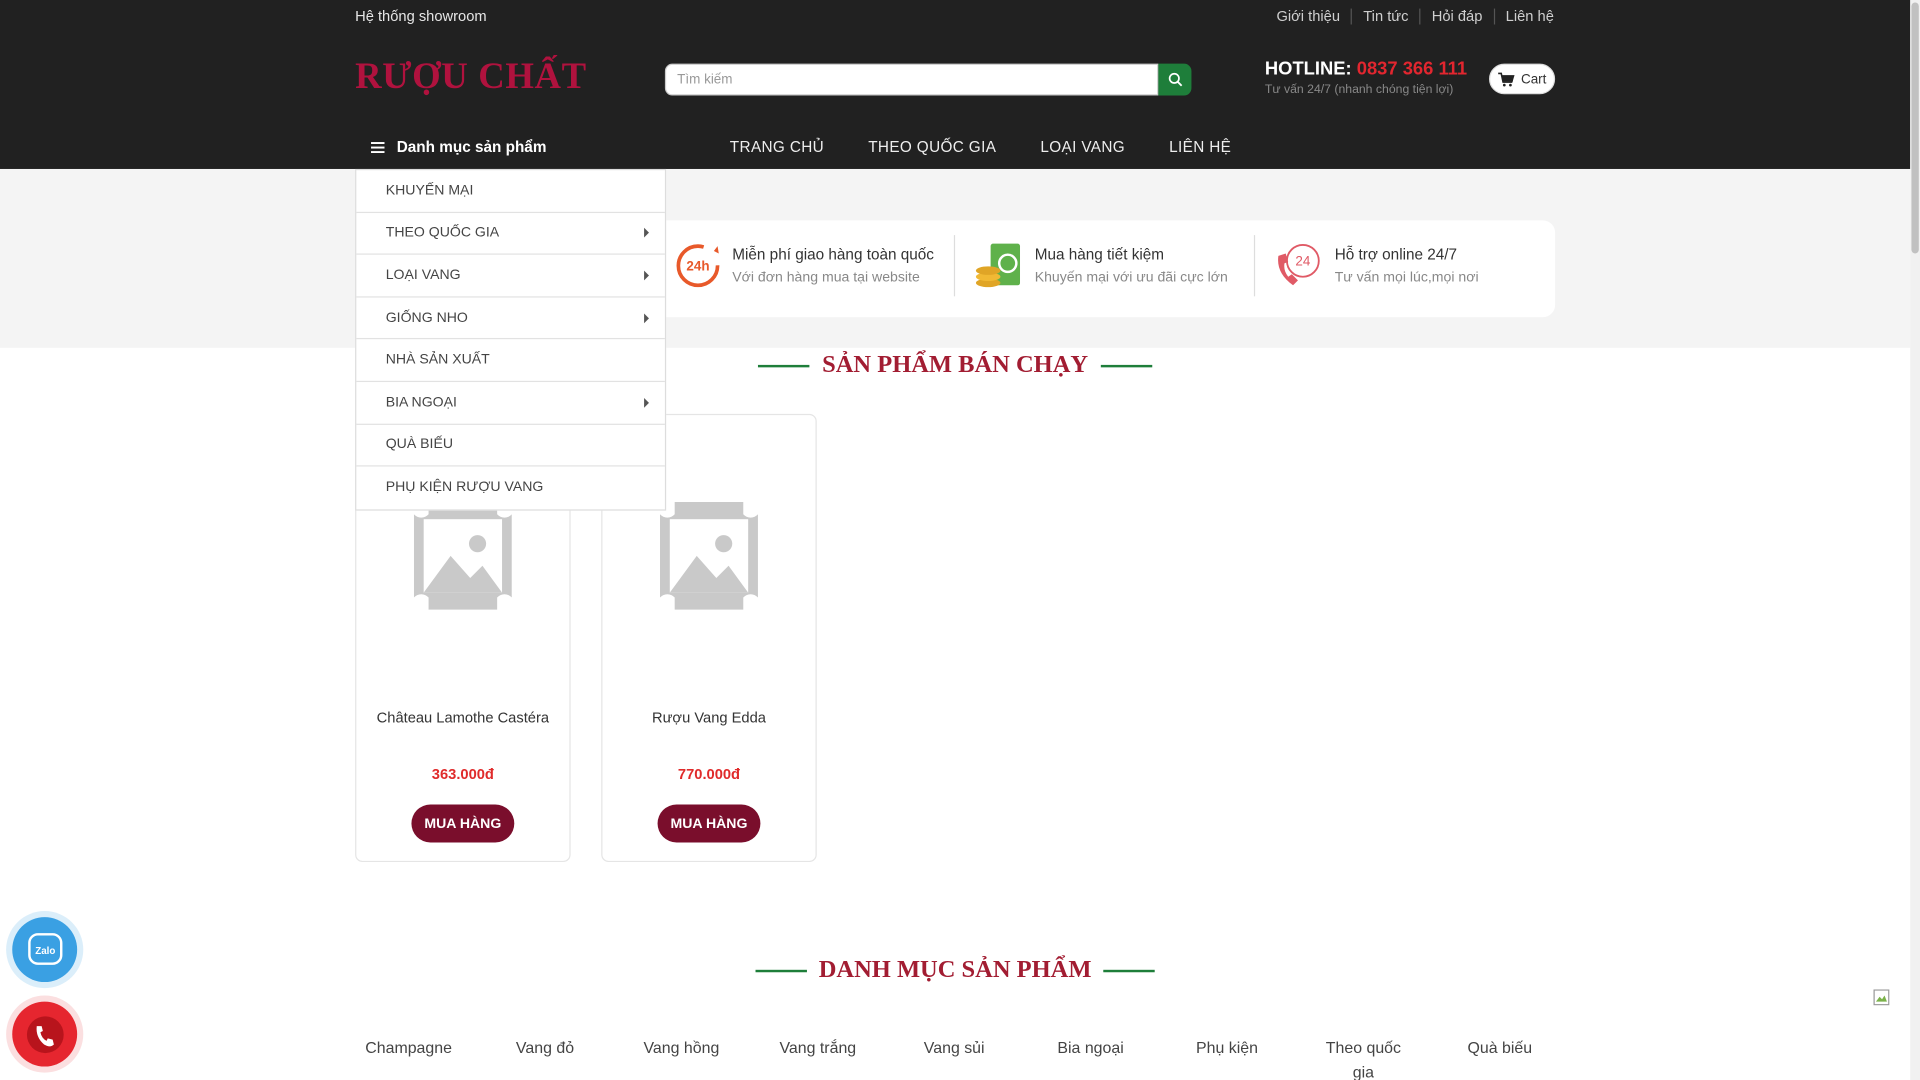  Describe the element at coordinates (1523, 16) in the screenshot. I see `top-link-contact: Liên hệ` at that location.